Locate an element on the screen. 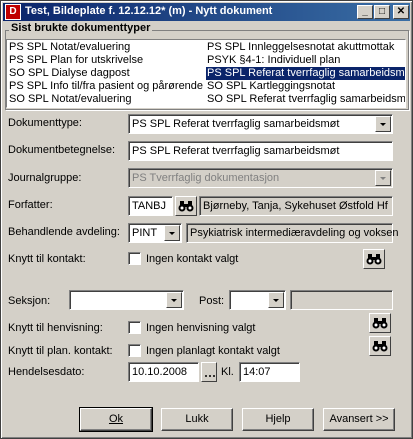 The width and height of the screenshot is (413, 439). dokumenttype-label: Dokumenttype: is located at coordinates (45, 123).